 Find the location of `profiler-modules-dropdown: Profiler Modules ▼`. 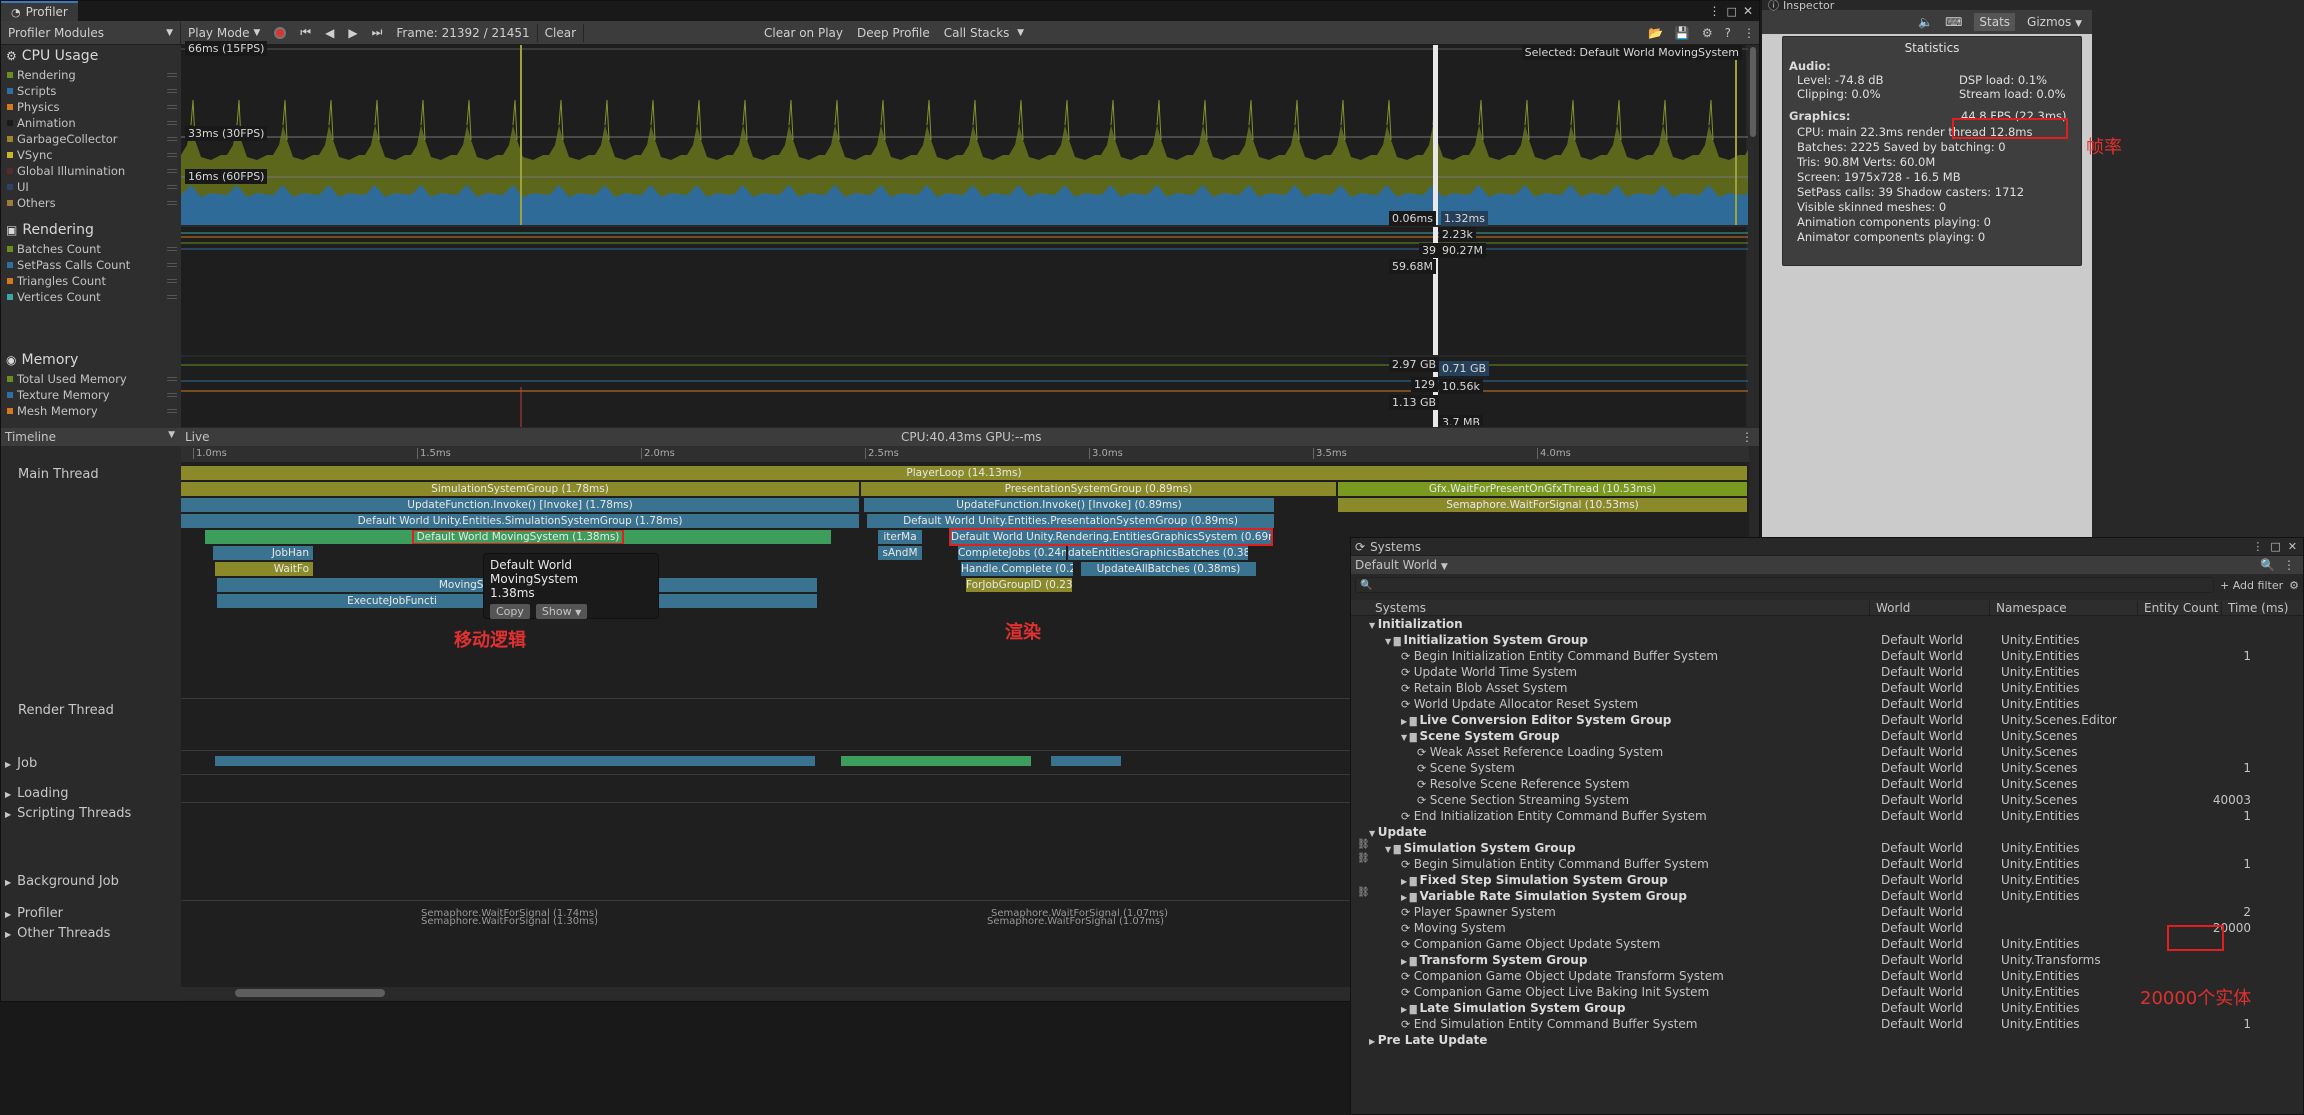

profiler-modules-dropdown: Profiler Modules ▼ is located at coordinates (91, 32).